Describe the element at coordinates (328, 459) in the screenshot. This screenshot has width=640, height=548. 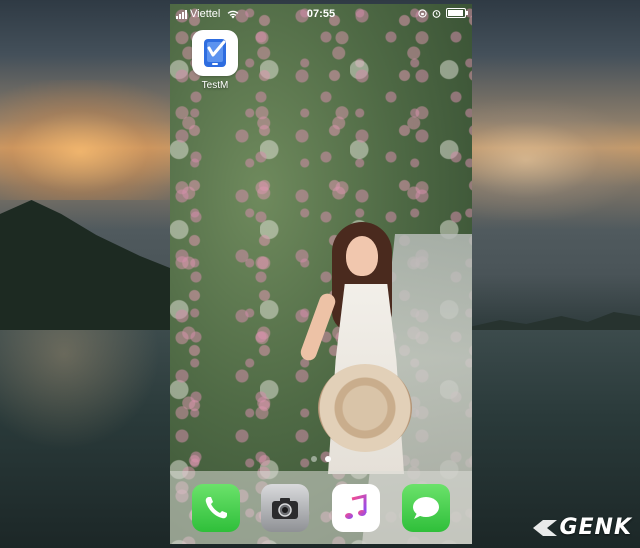
I see `page-dot-active` at that location.